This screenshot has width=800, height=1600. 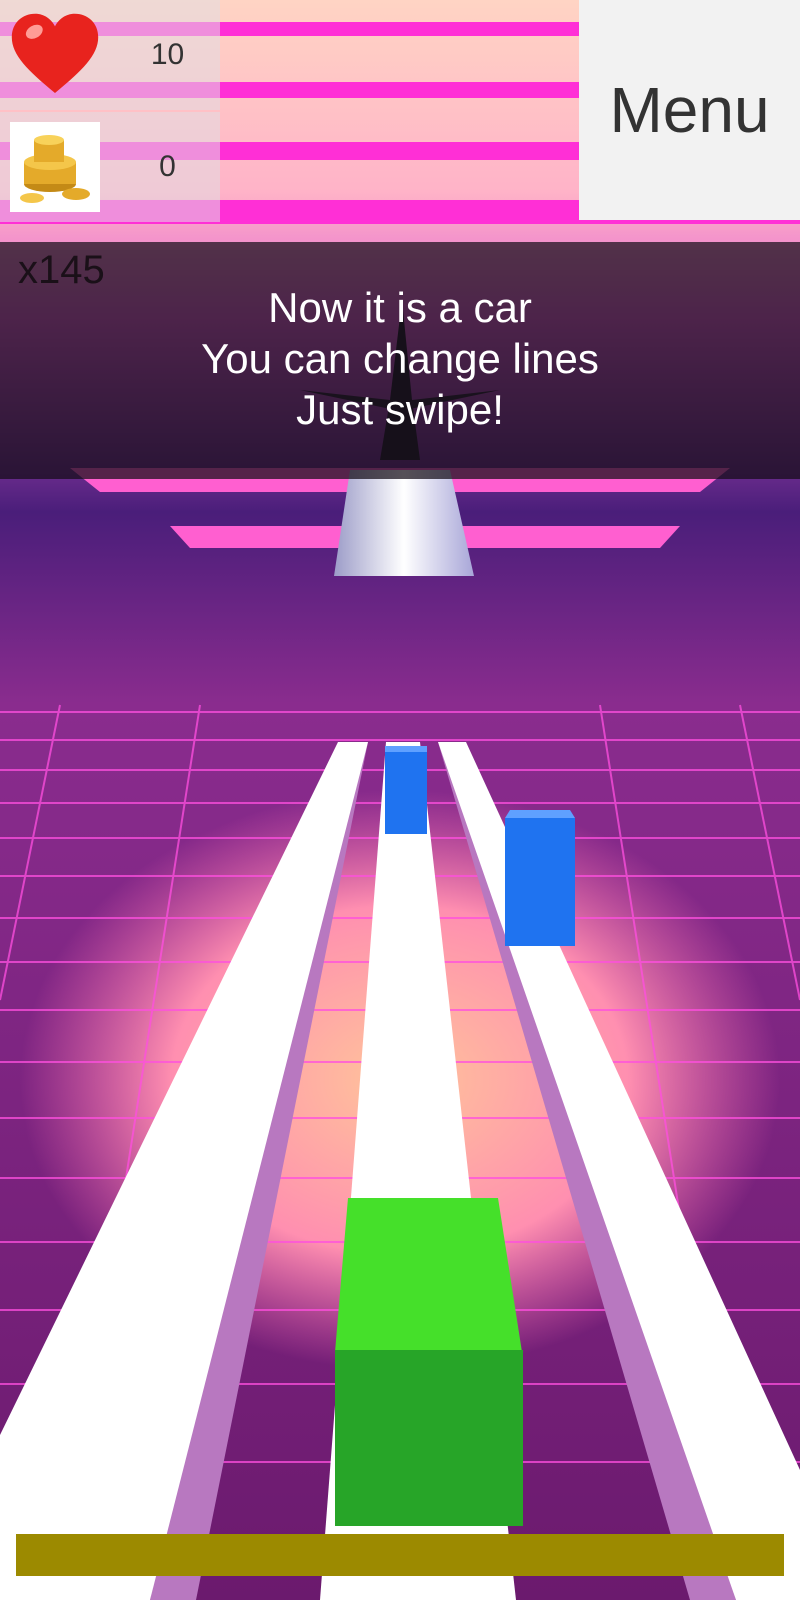 What do you see at coordinates (540, 878) in the screenshot?
I see `obstacle-block-right` at bounding box center [540, 878].